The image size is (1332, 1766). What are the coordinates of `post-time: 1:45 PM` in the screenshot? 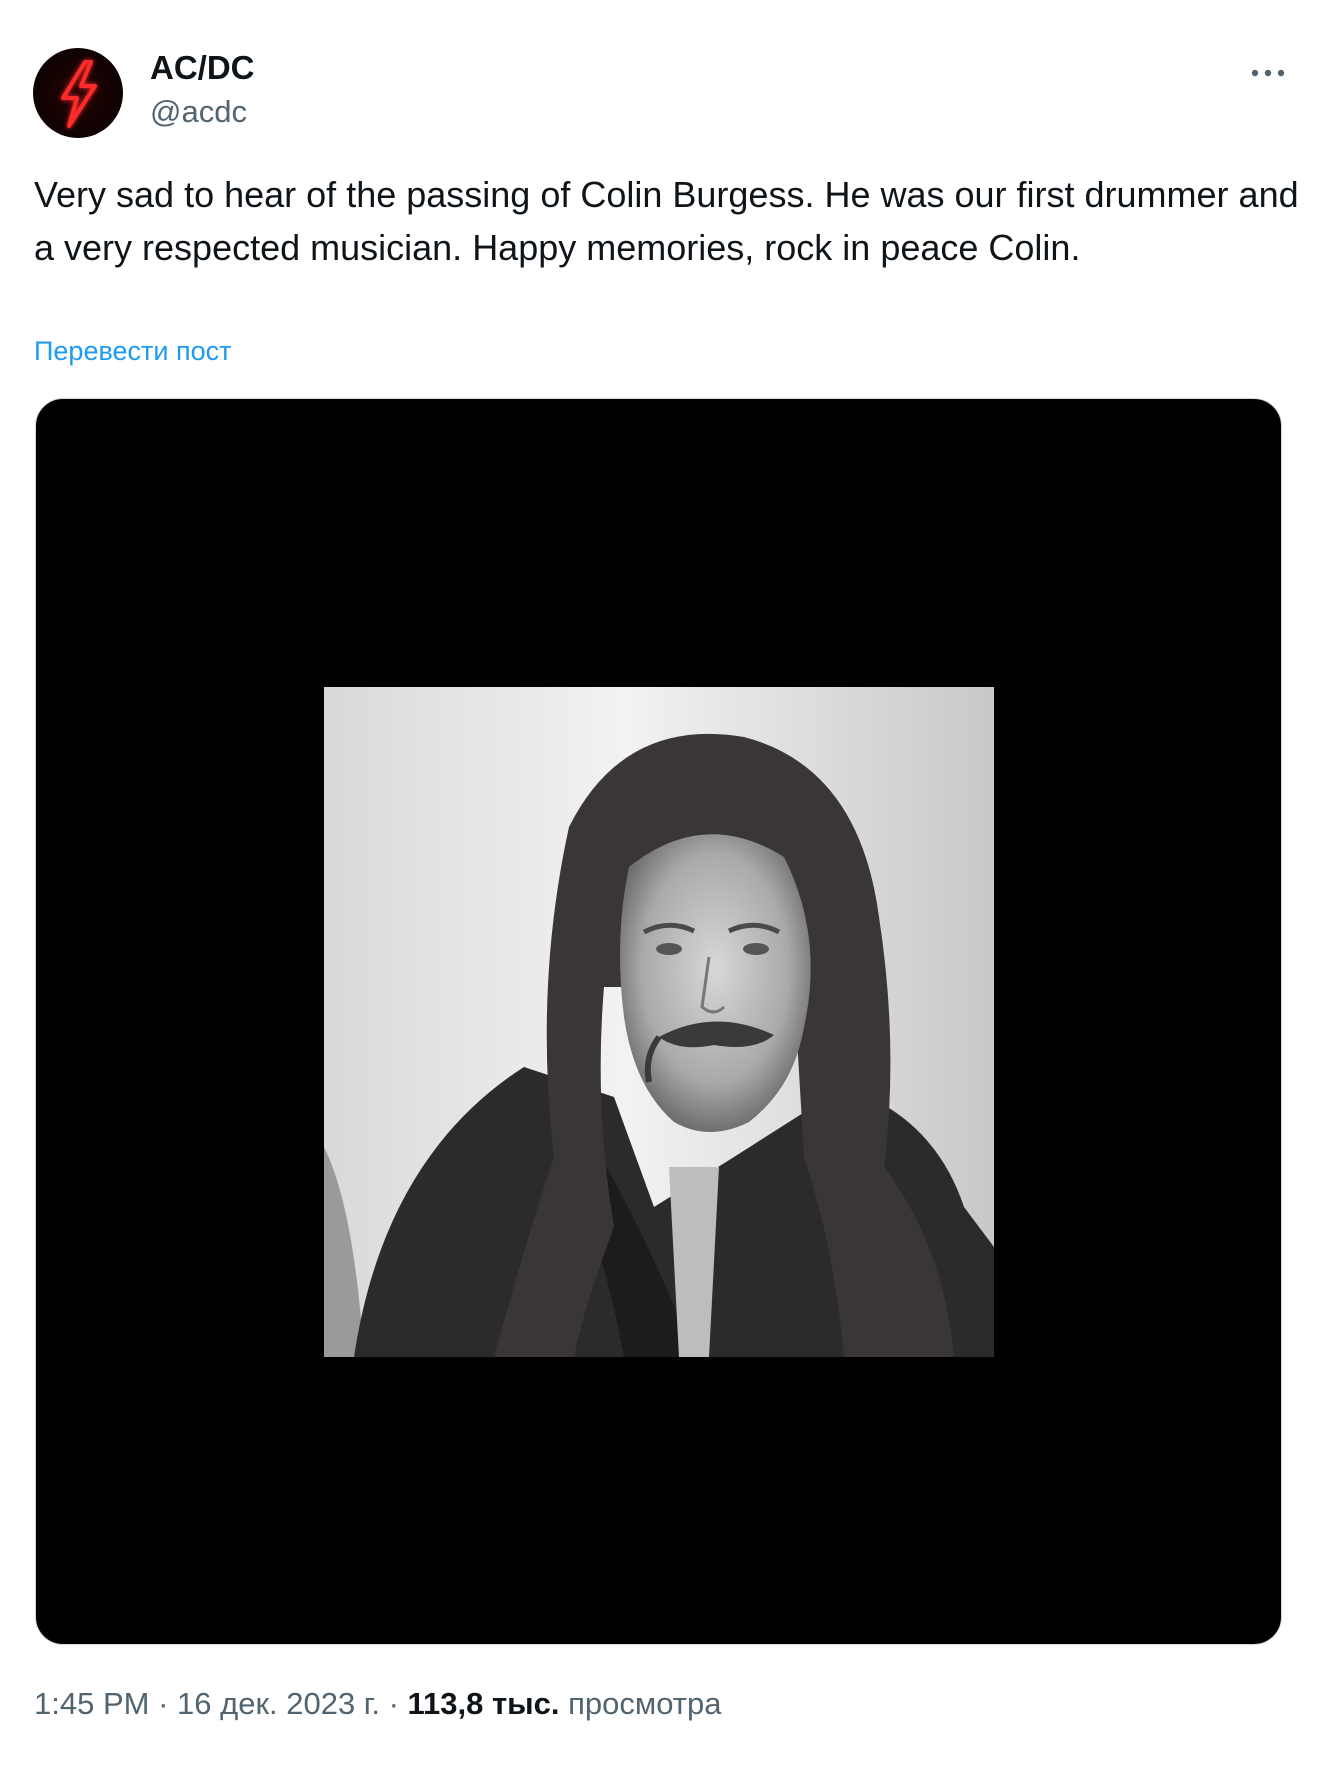 It's located at (91, 1703).